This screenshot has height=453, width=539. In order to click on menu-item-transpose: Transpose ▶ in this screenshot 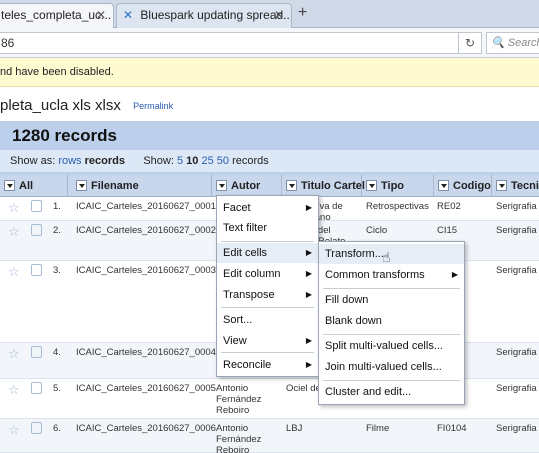, I will do `click(267, 295)`.